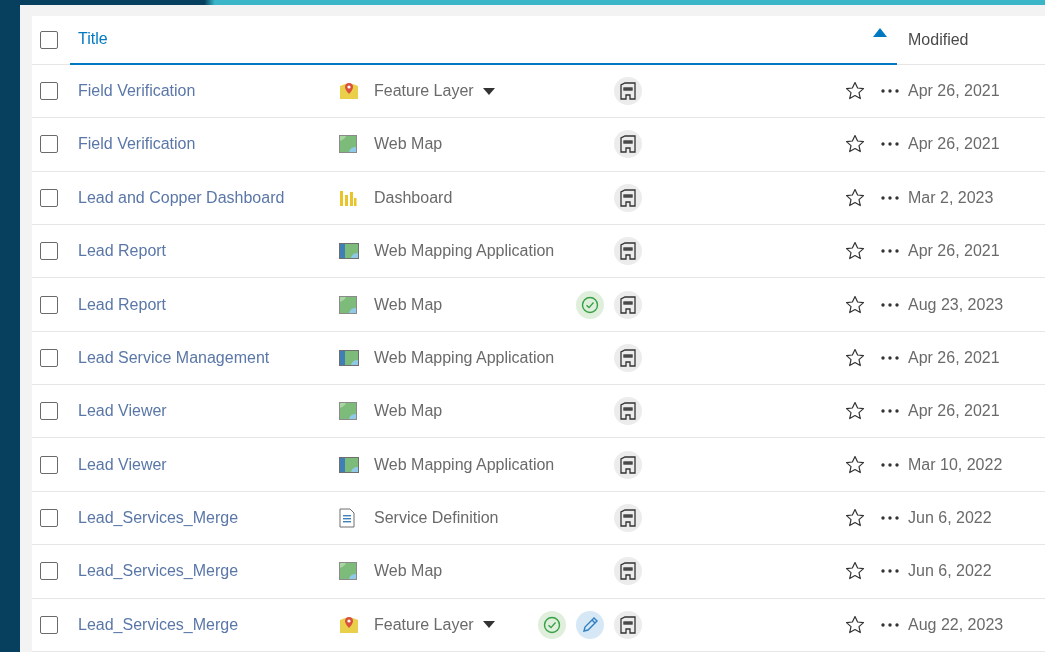 The width and height of the screenshot is (1045, 652). Describe the element at coordinates (483, 40) in the screenshot. I see `title-column-header: Title` at that location.